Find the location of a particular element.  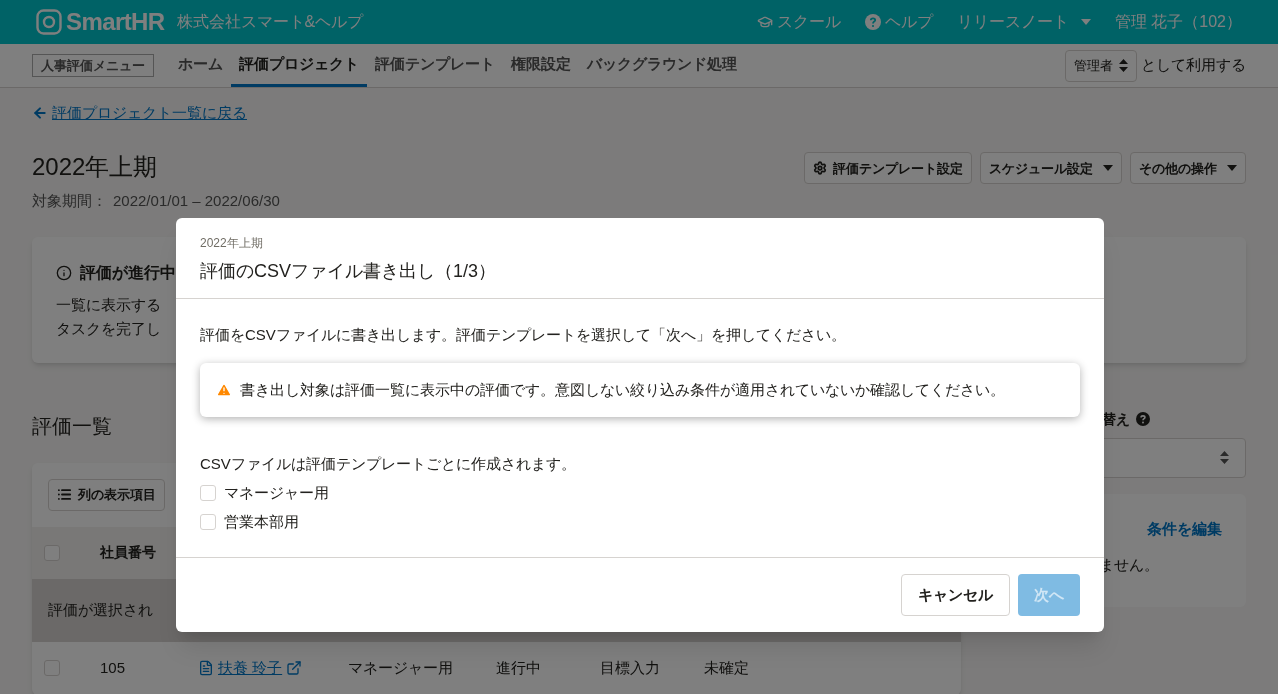

warning-text: 書き出し対象は評価一覧に表示中の評価です。意図しない絞り込み条件が適用されていないか確認してください。 is located at coordinates (622, 390).